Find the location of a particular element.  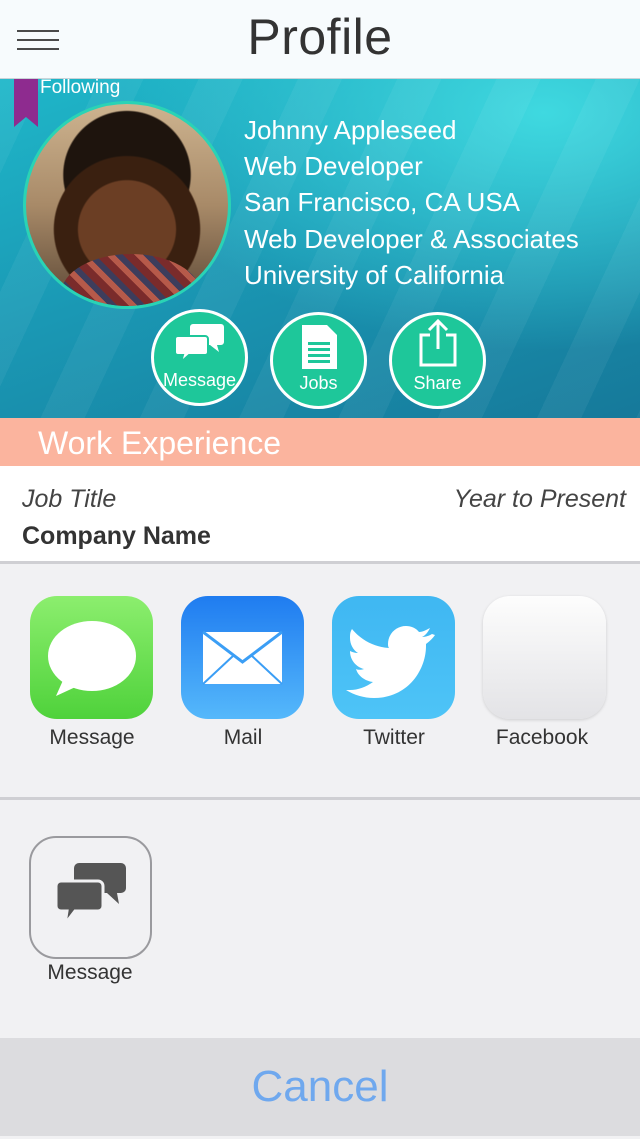

twitter-app-icon is located at coordinates (390, 662).